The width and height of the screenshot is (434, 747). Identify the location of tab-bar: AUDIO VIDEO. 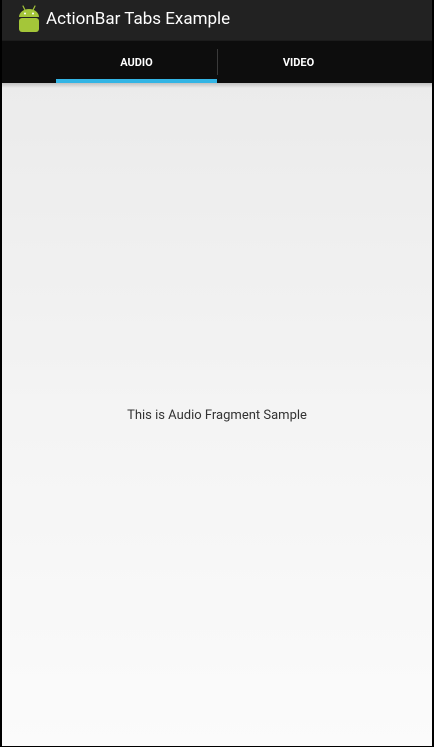
(217, 61).